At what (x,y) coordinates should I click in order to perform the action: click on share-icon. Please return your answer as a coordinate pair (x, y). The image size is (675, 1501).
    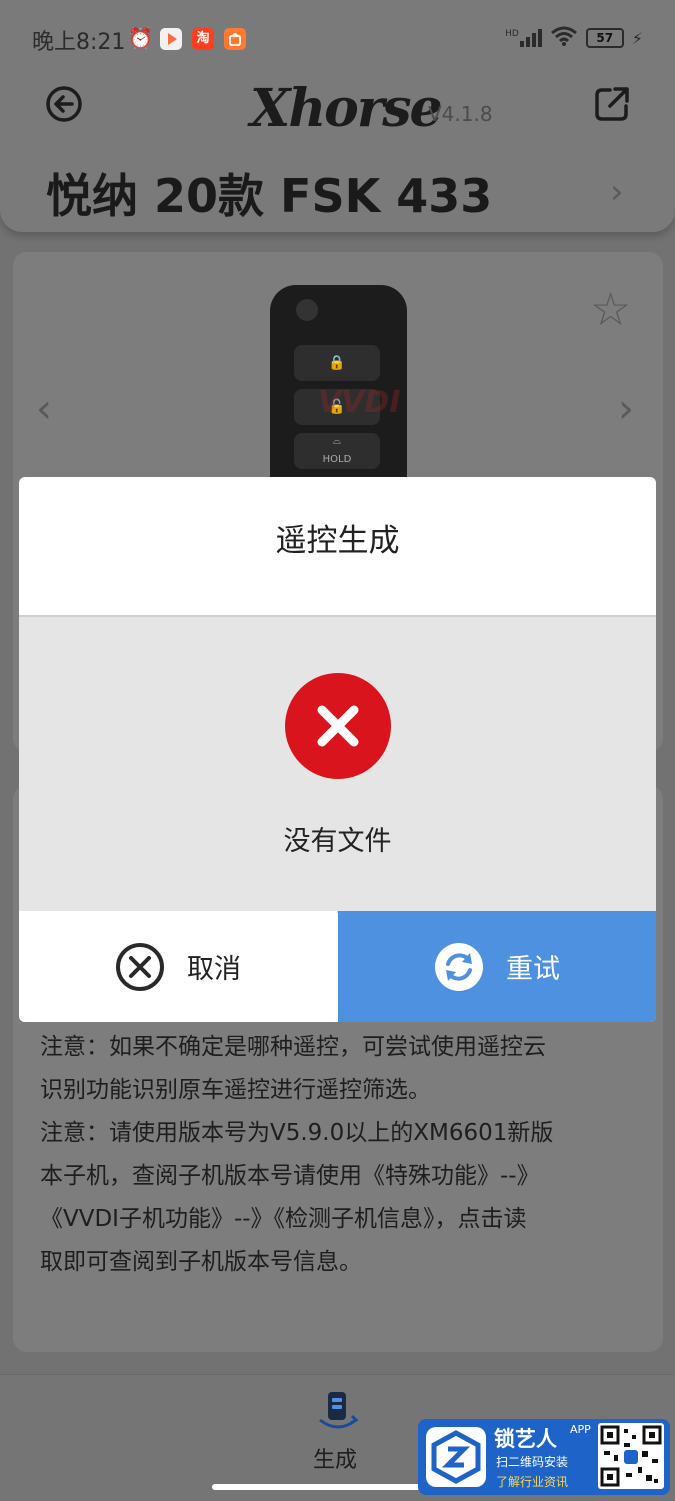
    Looking at the image, I should click on (612, 104).